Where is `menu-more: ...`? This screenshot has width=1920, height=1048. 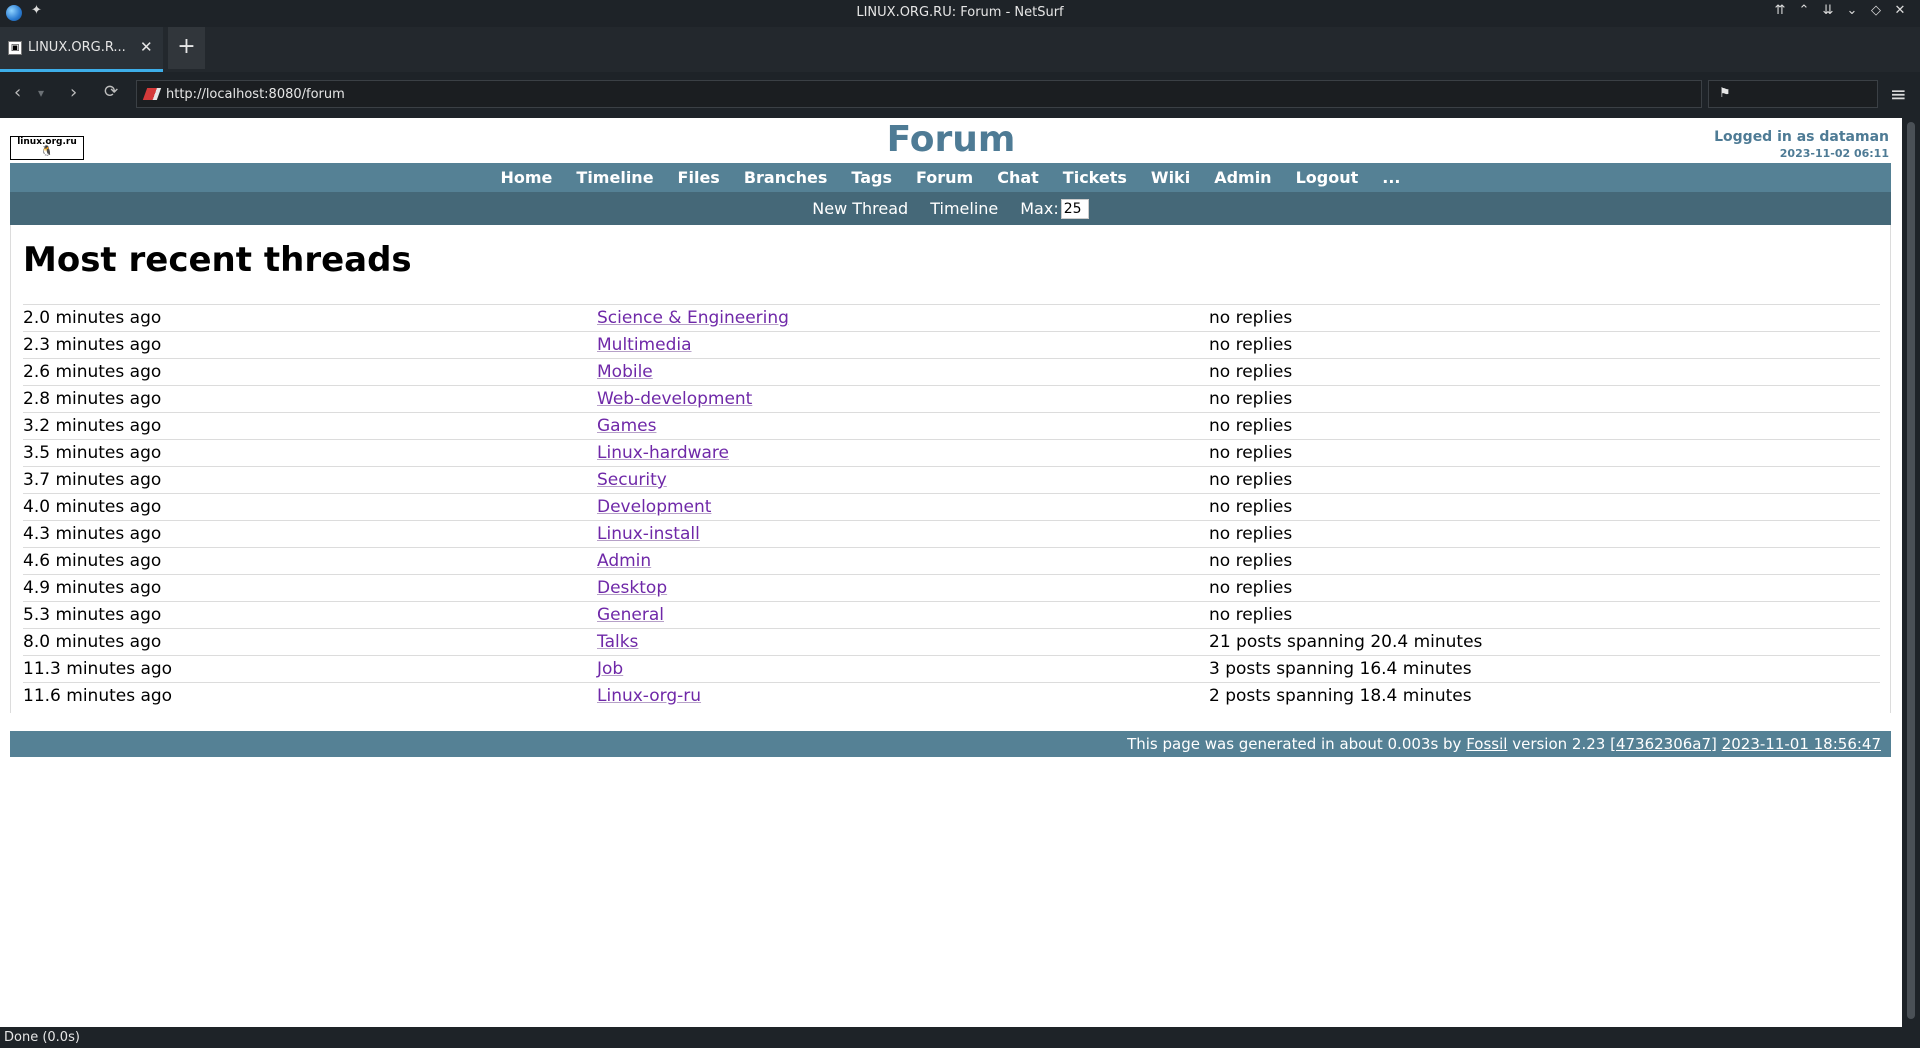 menu-more: ... is located at coordinates (1391, 177).